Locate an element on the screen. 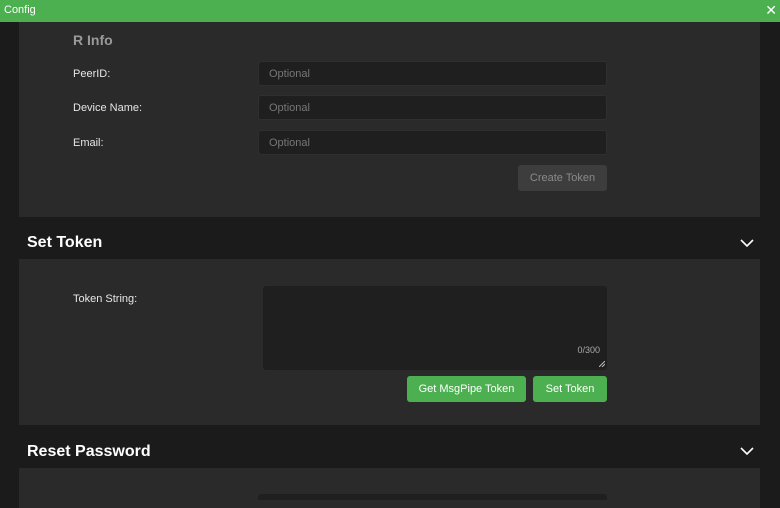  info-section-title: R Info is located at coordinates (93, 40).